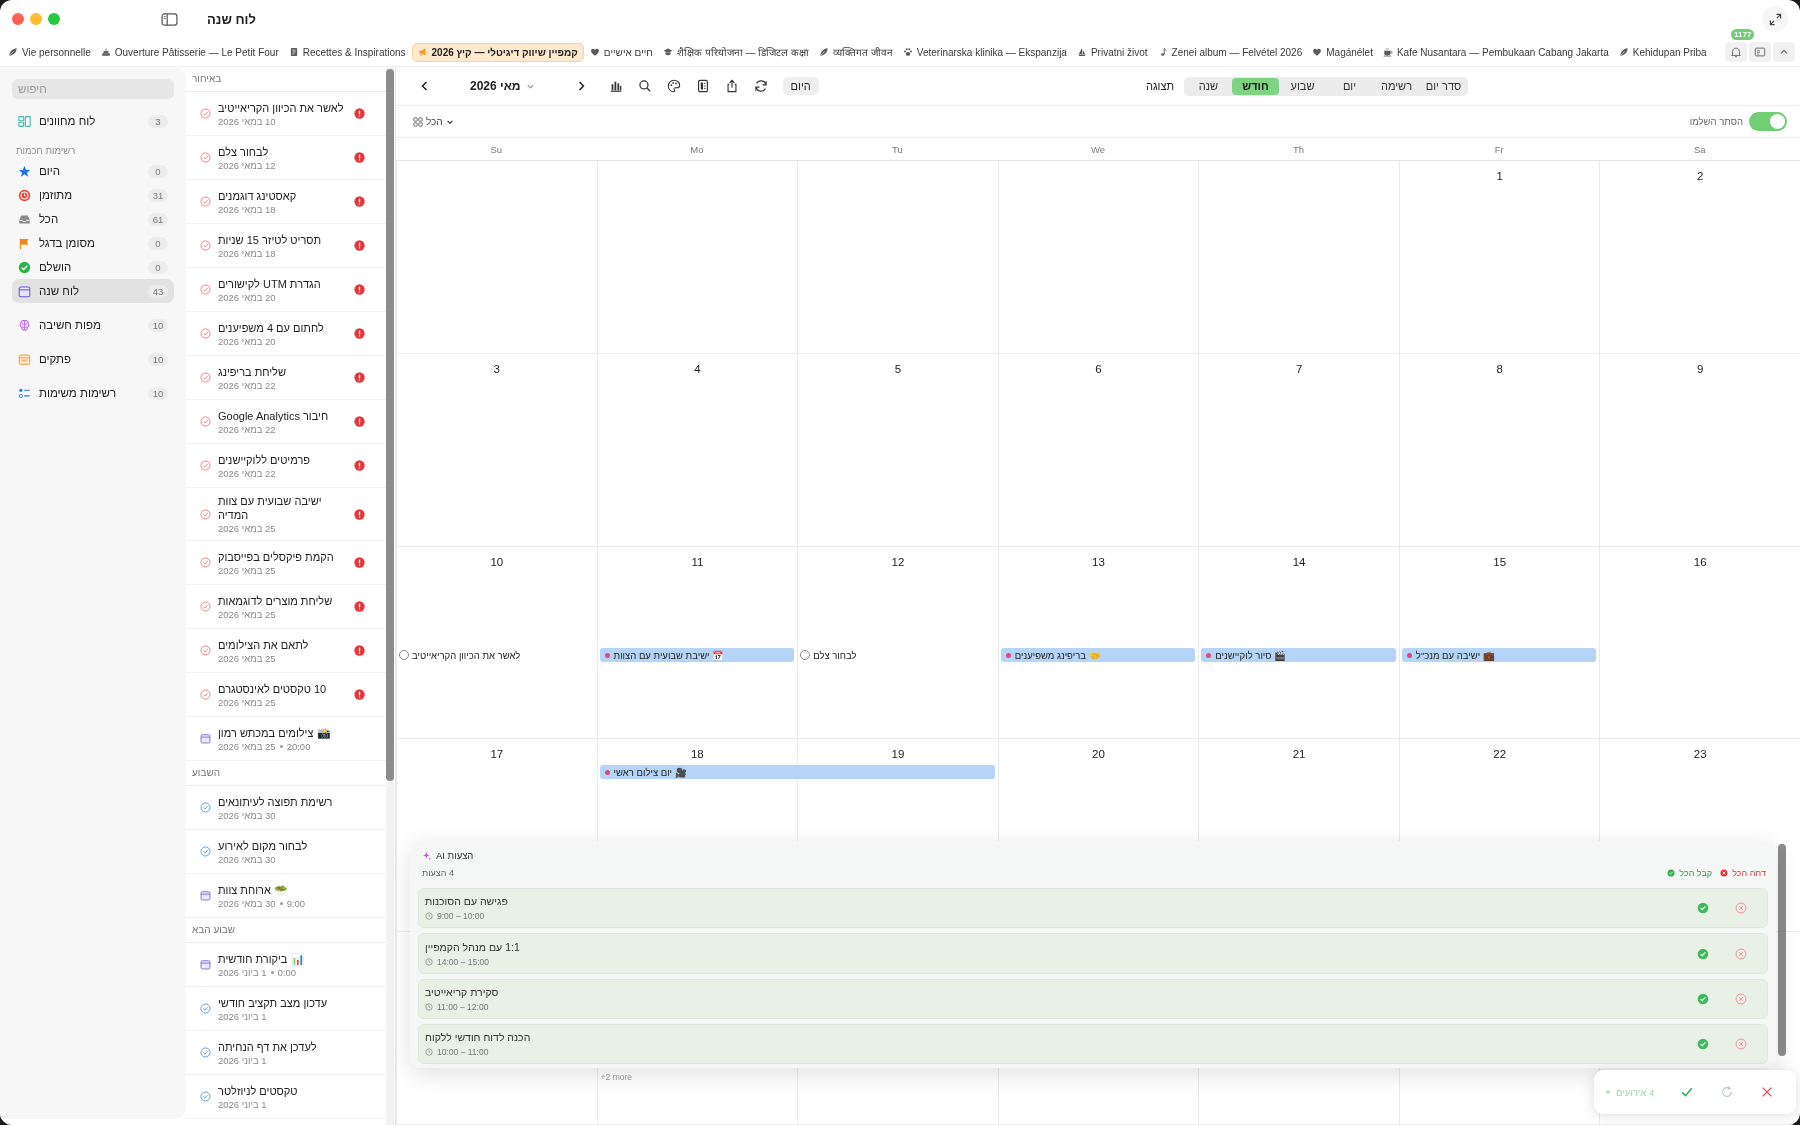 The height and width of the screenshot is (1125, 1800). What do you see at coordinates (1342, 52) in the screenshot?
I see `tab: Magánélet` at bounding box center [1342, 52].